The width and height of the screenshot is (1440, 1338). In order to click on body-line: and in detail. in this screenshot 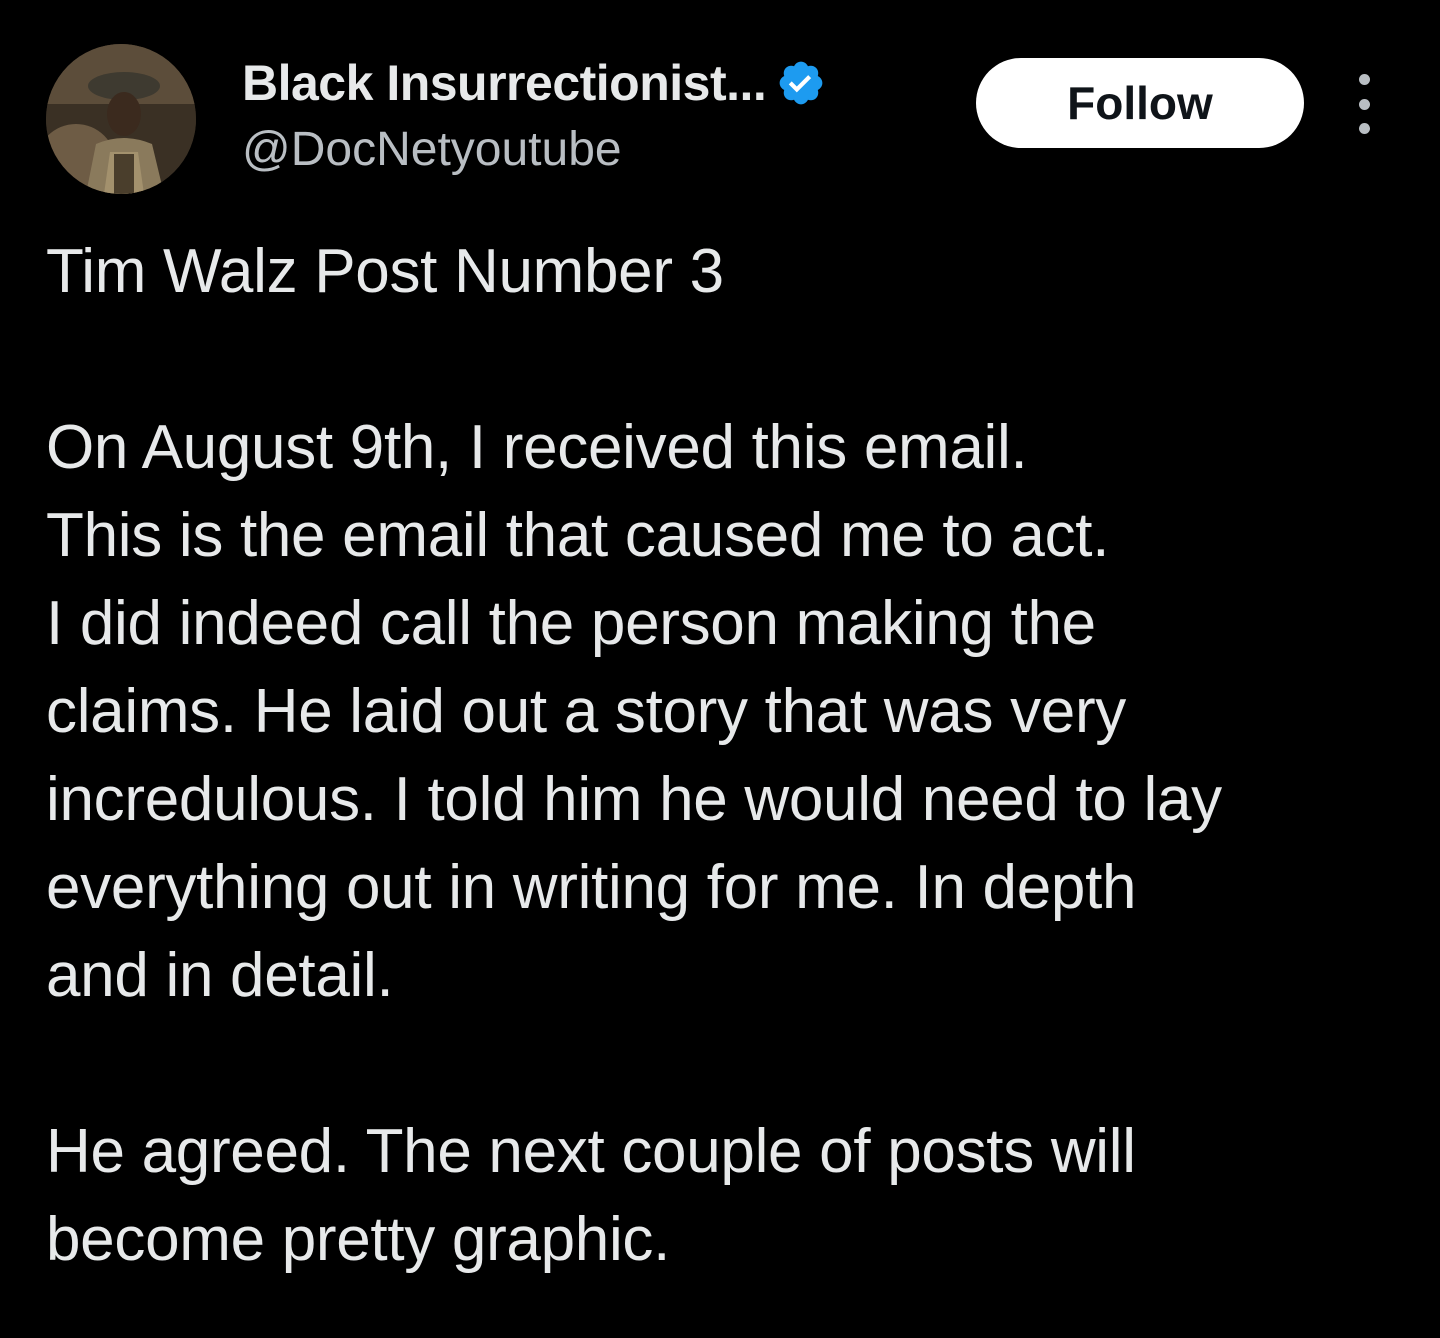, I will do `click(220, 975)`.